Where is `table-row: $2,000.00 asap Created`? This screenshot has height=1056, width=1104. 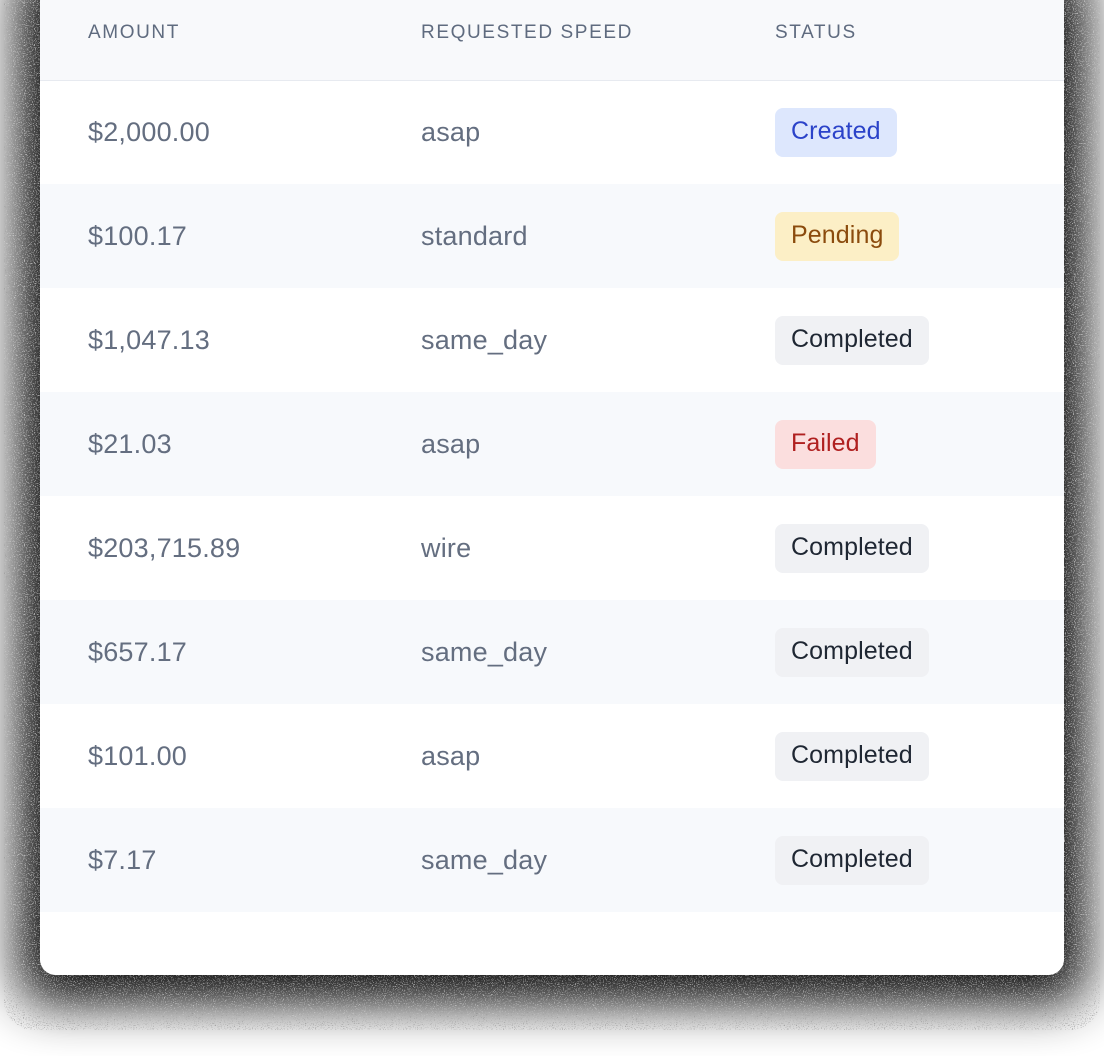
table-row: $2,000.00 asap Created is located at coordinates (552, 132).